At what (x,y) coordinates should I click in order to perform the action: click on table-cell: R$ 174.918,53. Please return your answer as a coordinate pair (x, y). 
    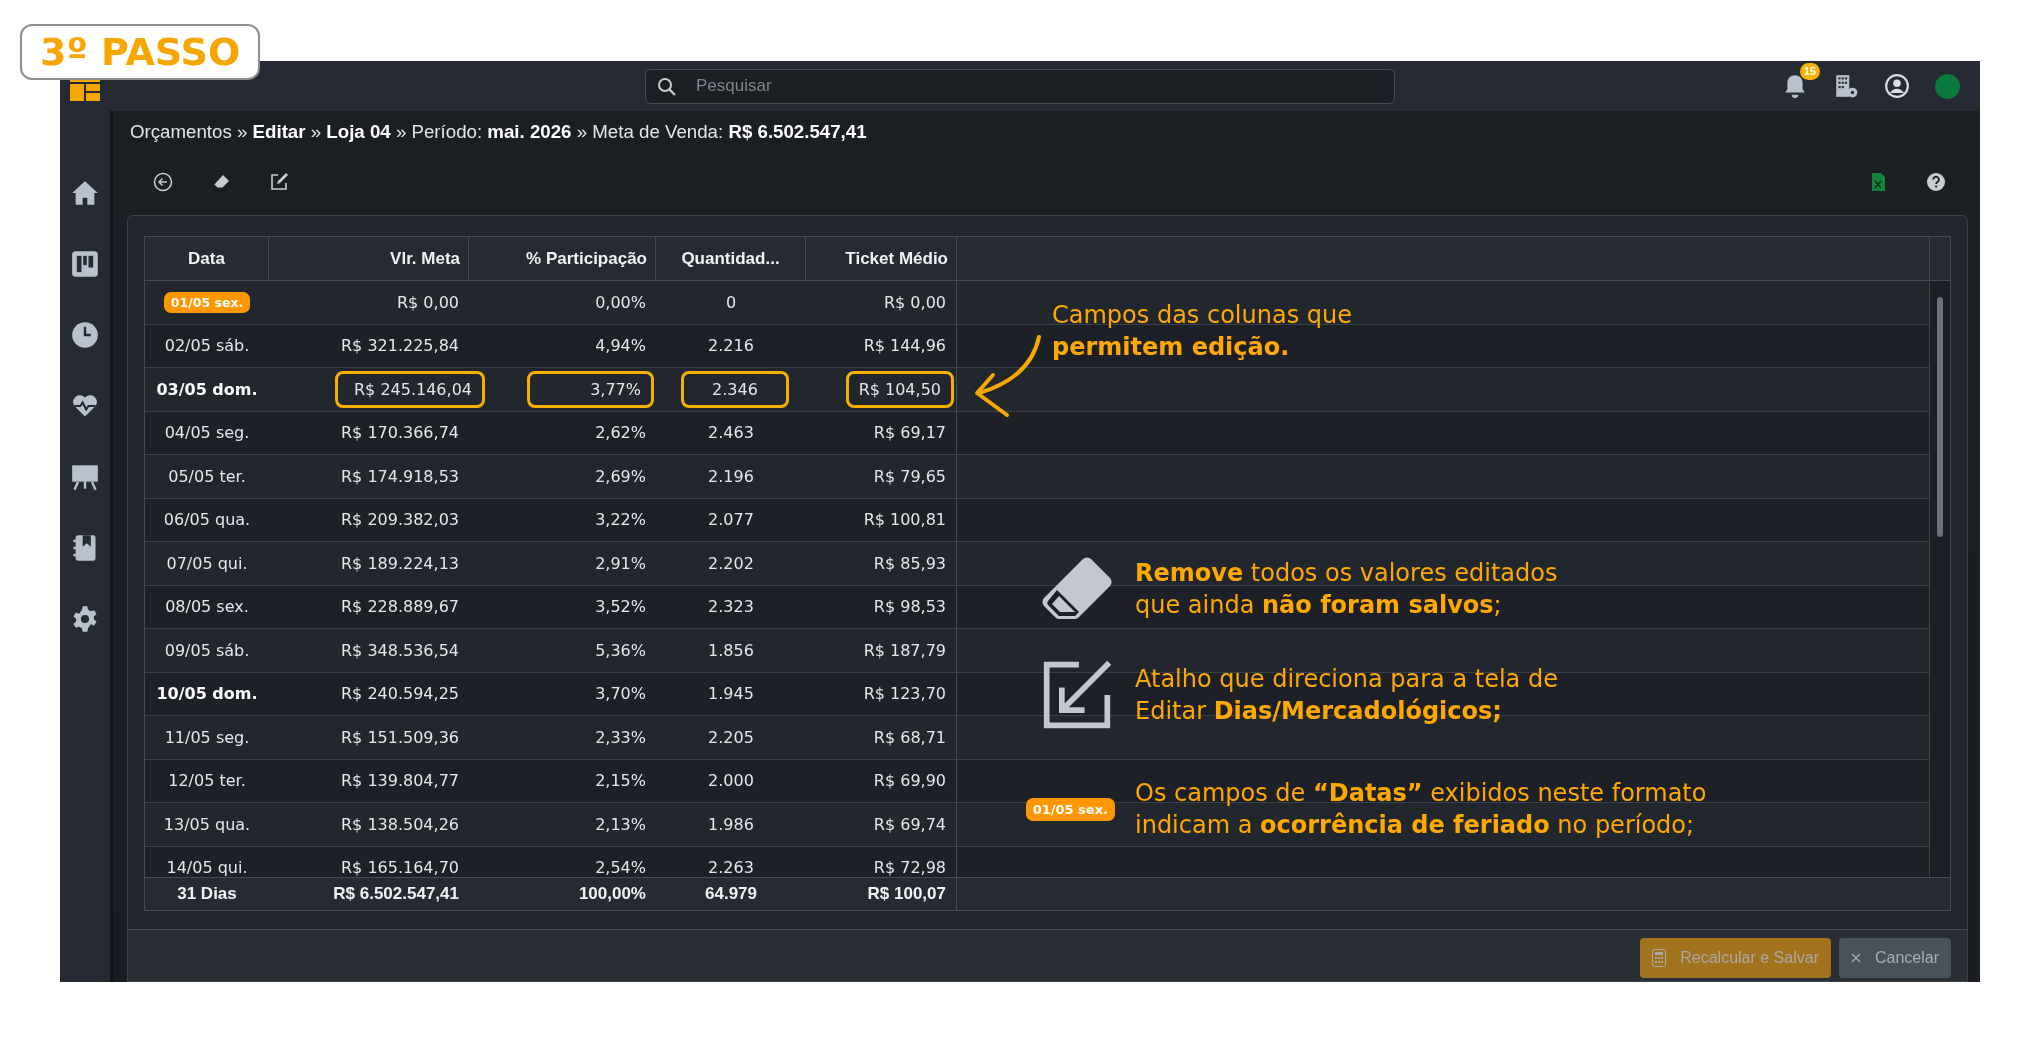
    Looking at the image, I should click on (400, 476).